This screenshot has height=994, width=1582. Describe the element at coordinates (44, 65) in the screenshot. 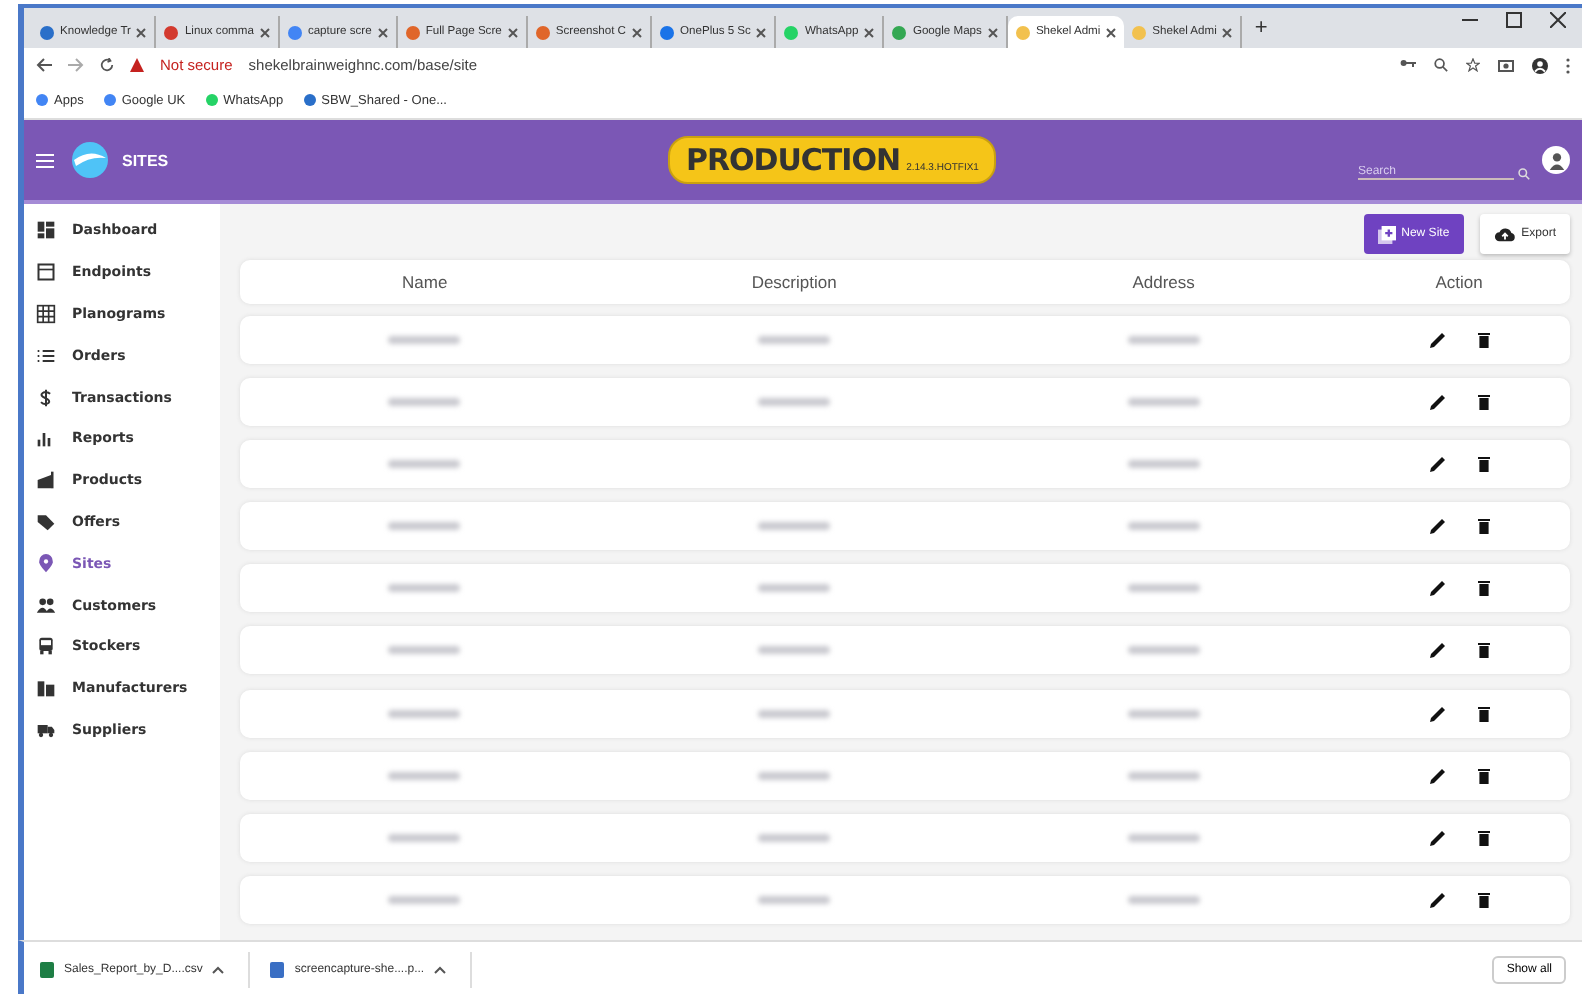

I see `back-icon` at that location.